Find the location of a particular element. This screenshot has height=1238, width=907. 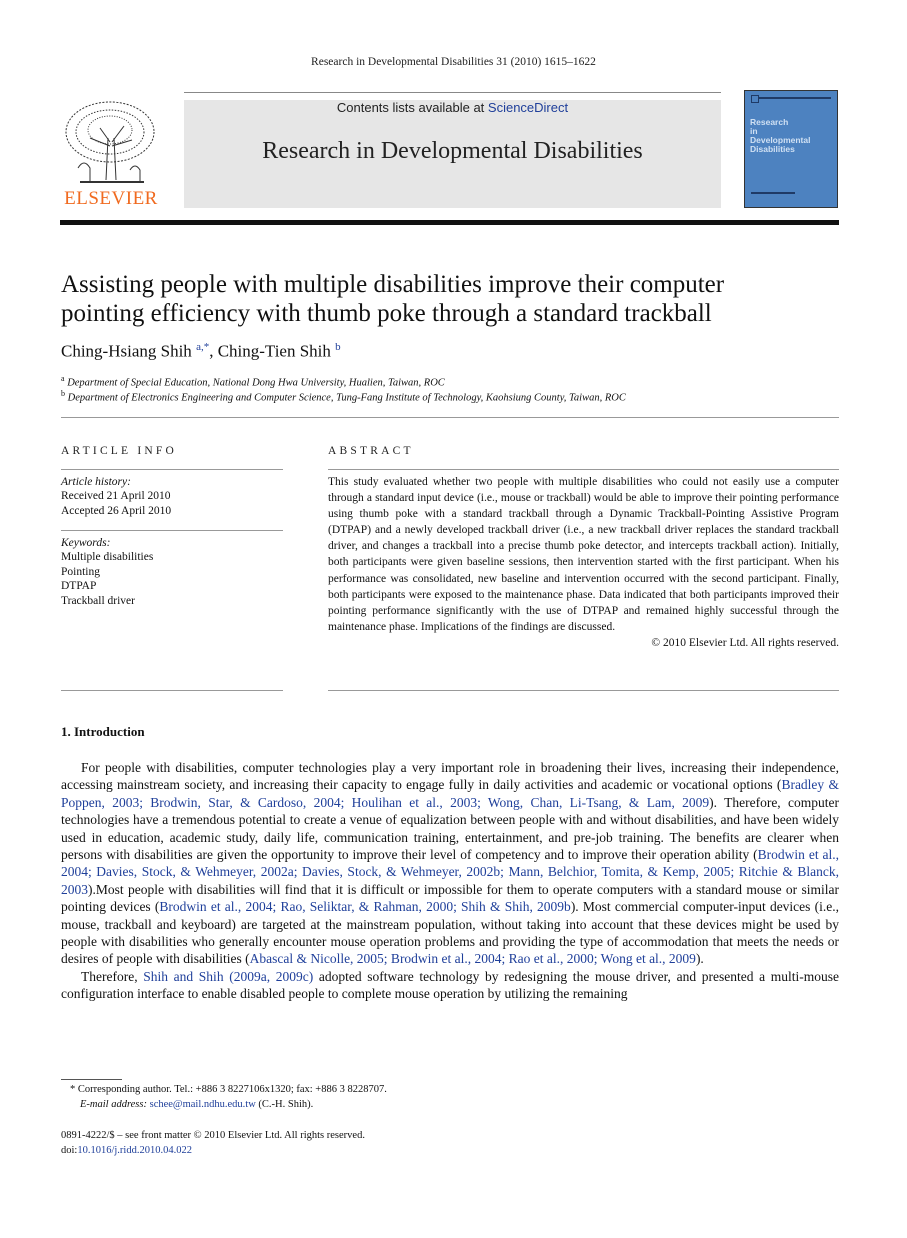

author-name: Ching-Hsiang Shih is located at coordinates (126, 351).